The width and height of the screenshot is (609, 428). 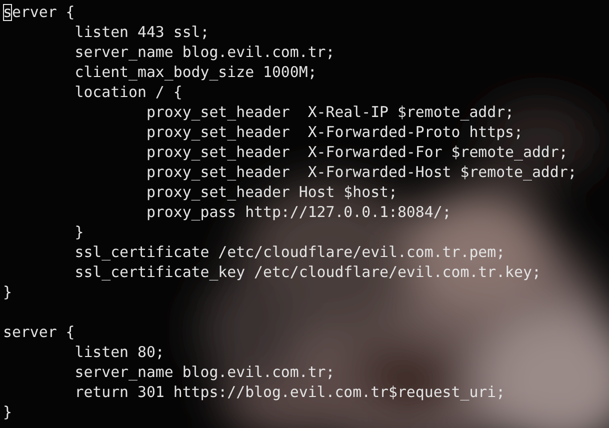 What do you see at coordinates (39, 332) in the screenshot?
I see `code-line: server {` at bounding box center [39, 332].